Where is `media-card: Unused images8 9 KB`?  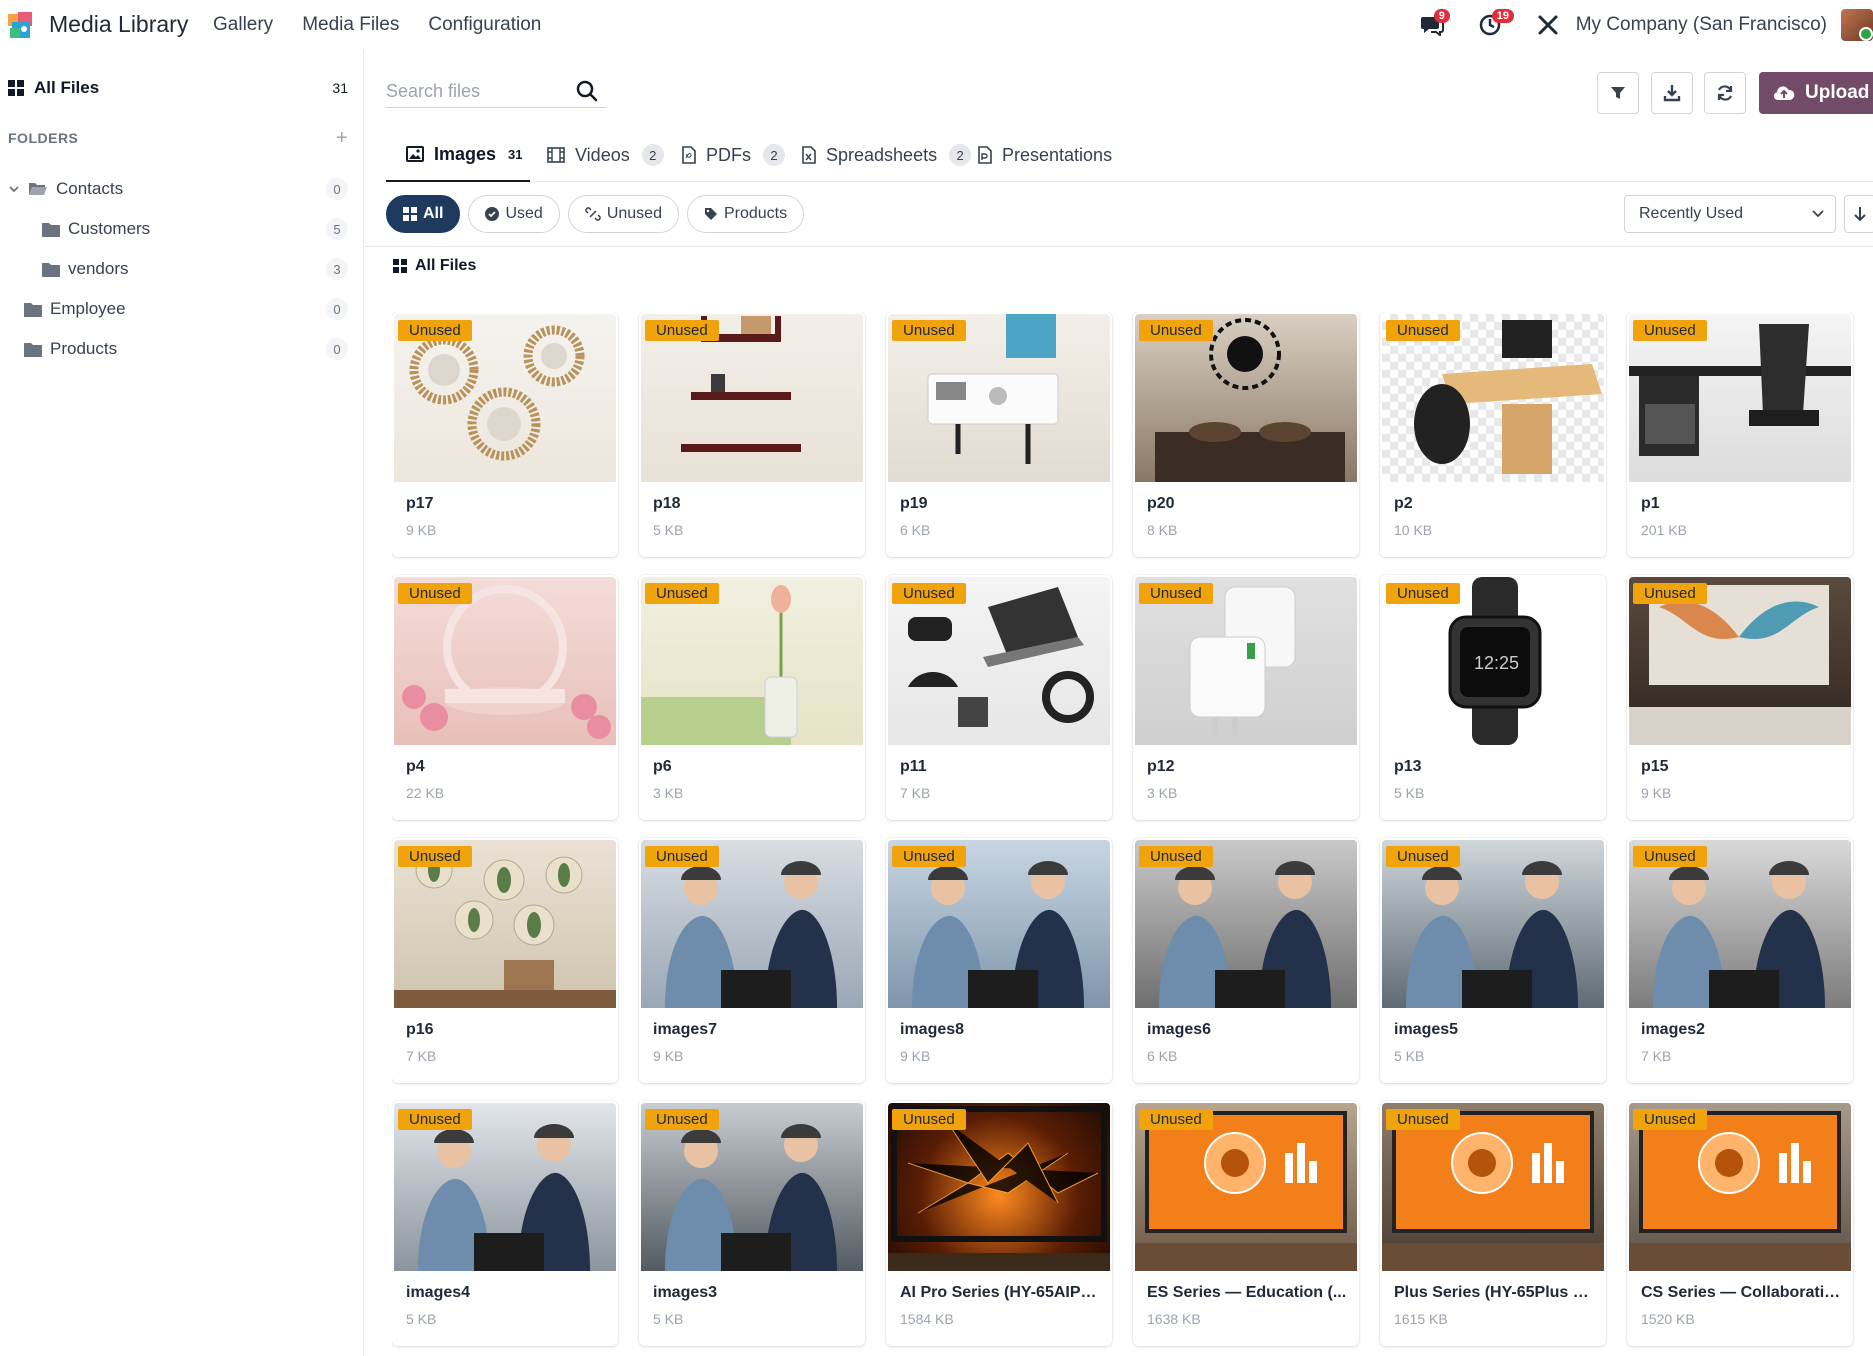 media-card: Unused images8 9 KB is located at coordinates (999, 960).